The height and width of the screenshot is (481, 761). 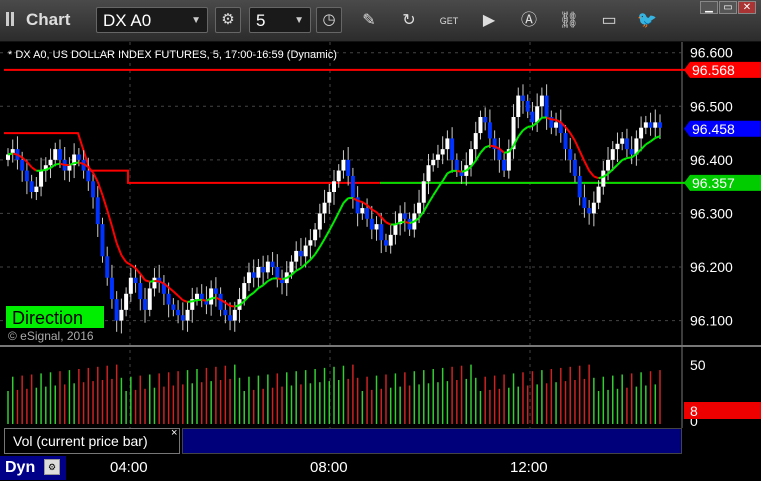 I want to click on pencil-icon: ✎, so click(x=369, y=21).